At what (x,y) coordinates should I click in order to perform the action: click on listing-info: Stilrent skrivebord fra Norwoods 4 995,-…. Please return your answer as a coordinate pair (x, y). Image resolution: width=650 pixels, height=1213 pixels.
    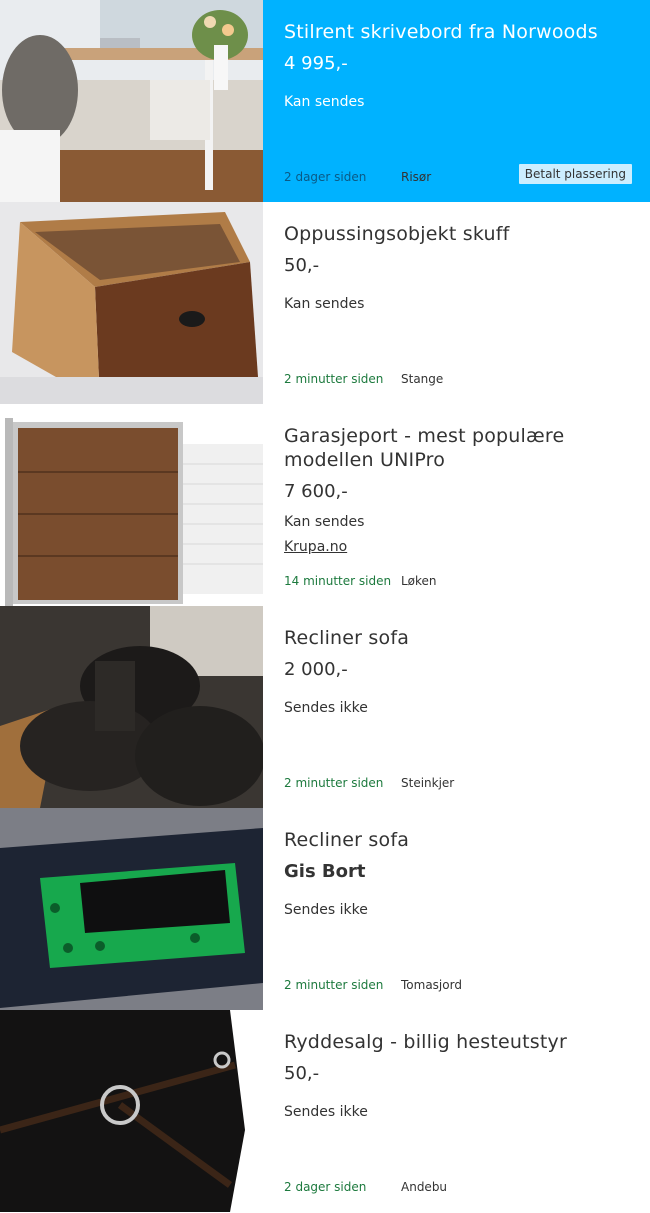
    Looking at the image, I should click on (456, 101).